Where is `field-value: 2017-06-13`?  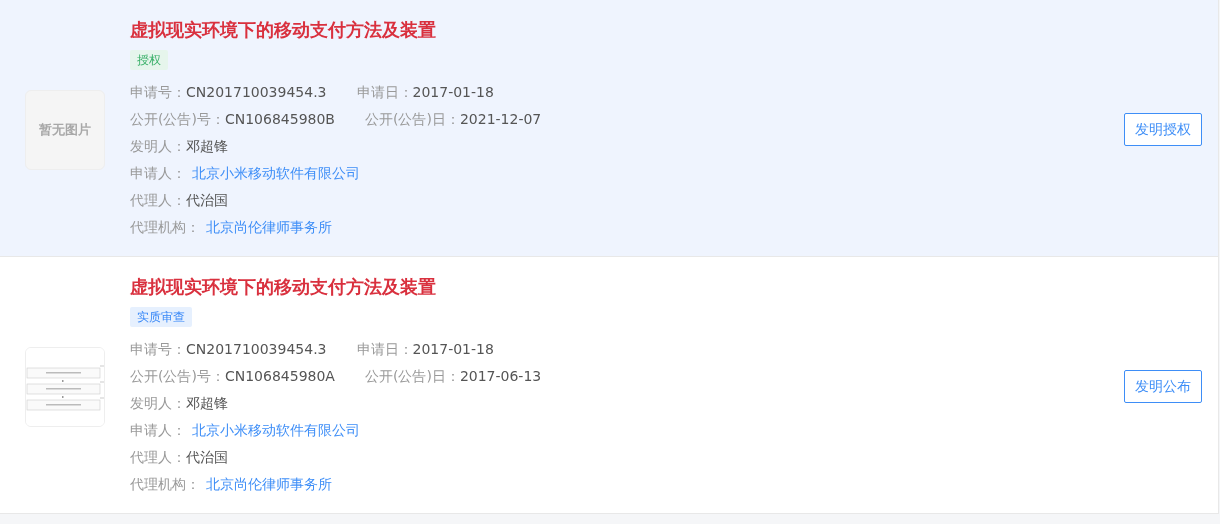 field-value: 2017-06-13 is located at coordinates (500, 376).